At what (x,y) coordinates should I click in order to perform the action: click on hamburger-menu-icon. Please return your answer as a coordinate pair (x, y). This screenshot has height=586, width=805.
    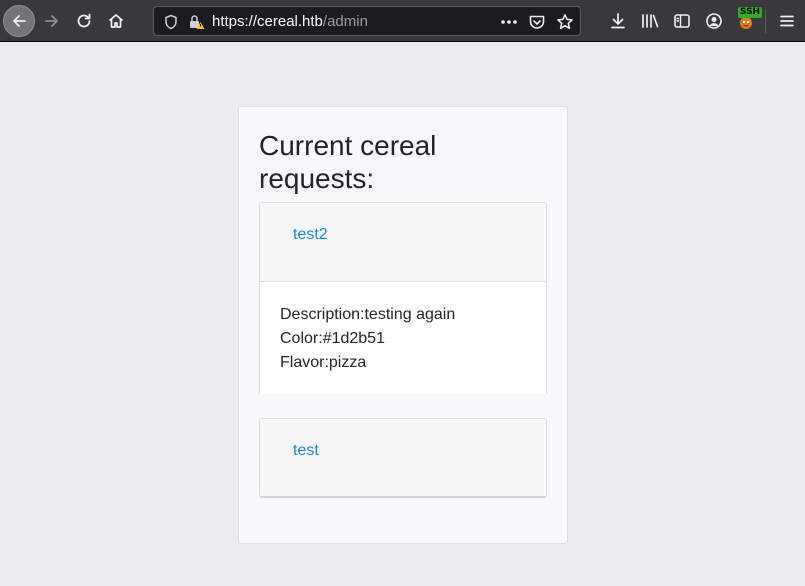
    Looking at the image, I should click on (787, 21).